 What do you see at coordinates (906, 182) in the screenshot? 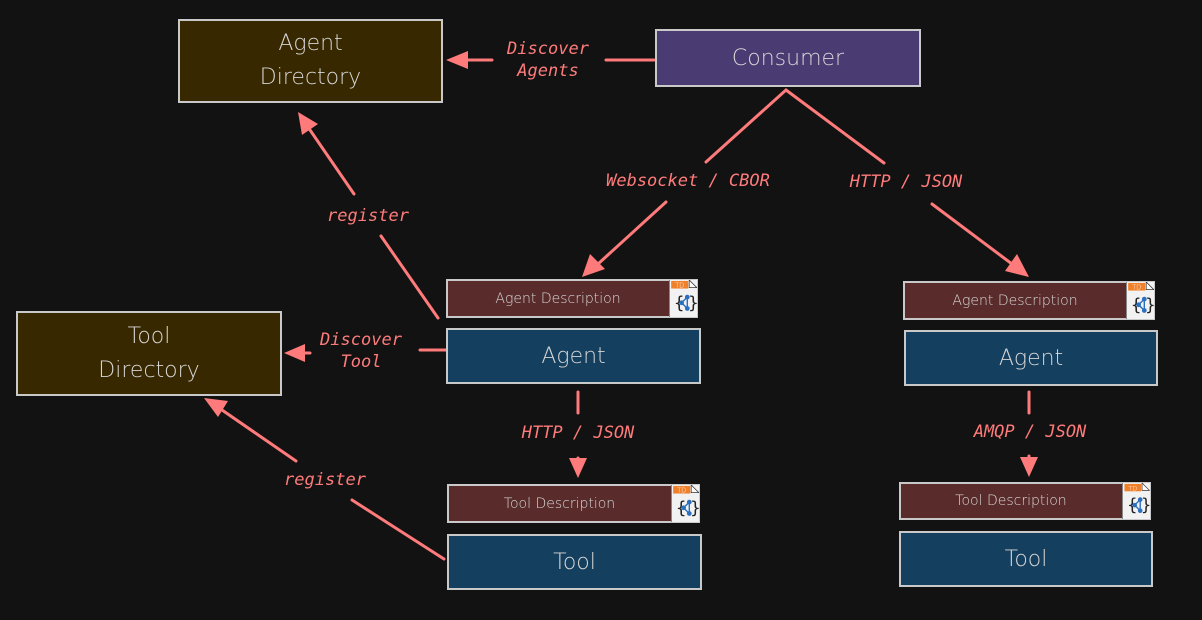
I see `label-http-json-consumer: HTTP / JSON` at bounding box center [906, 182].